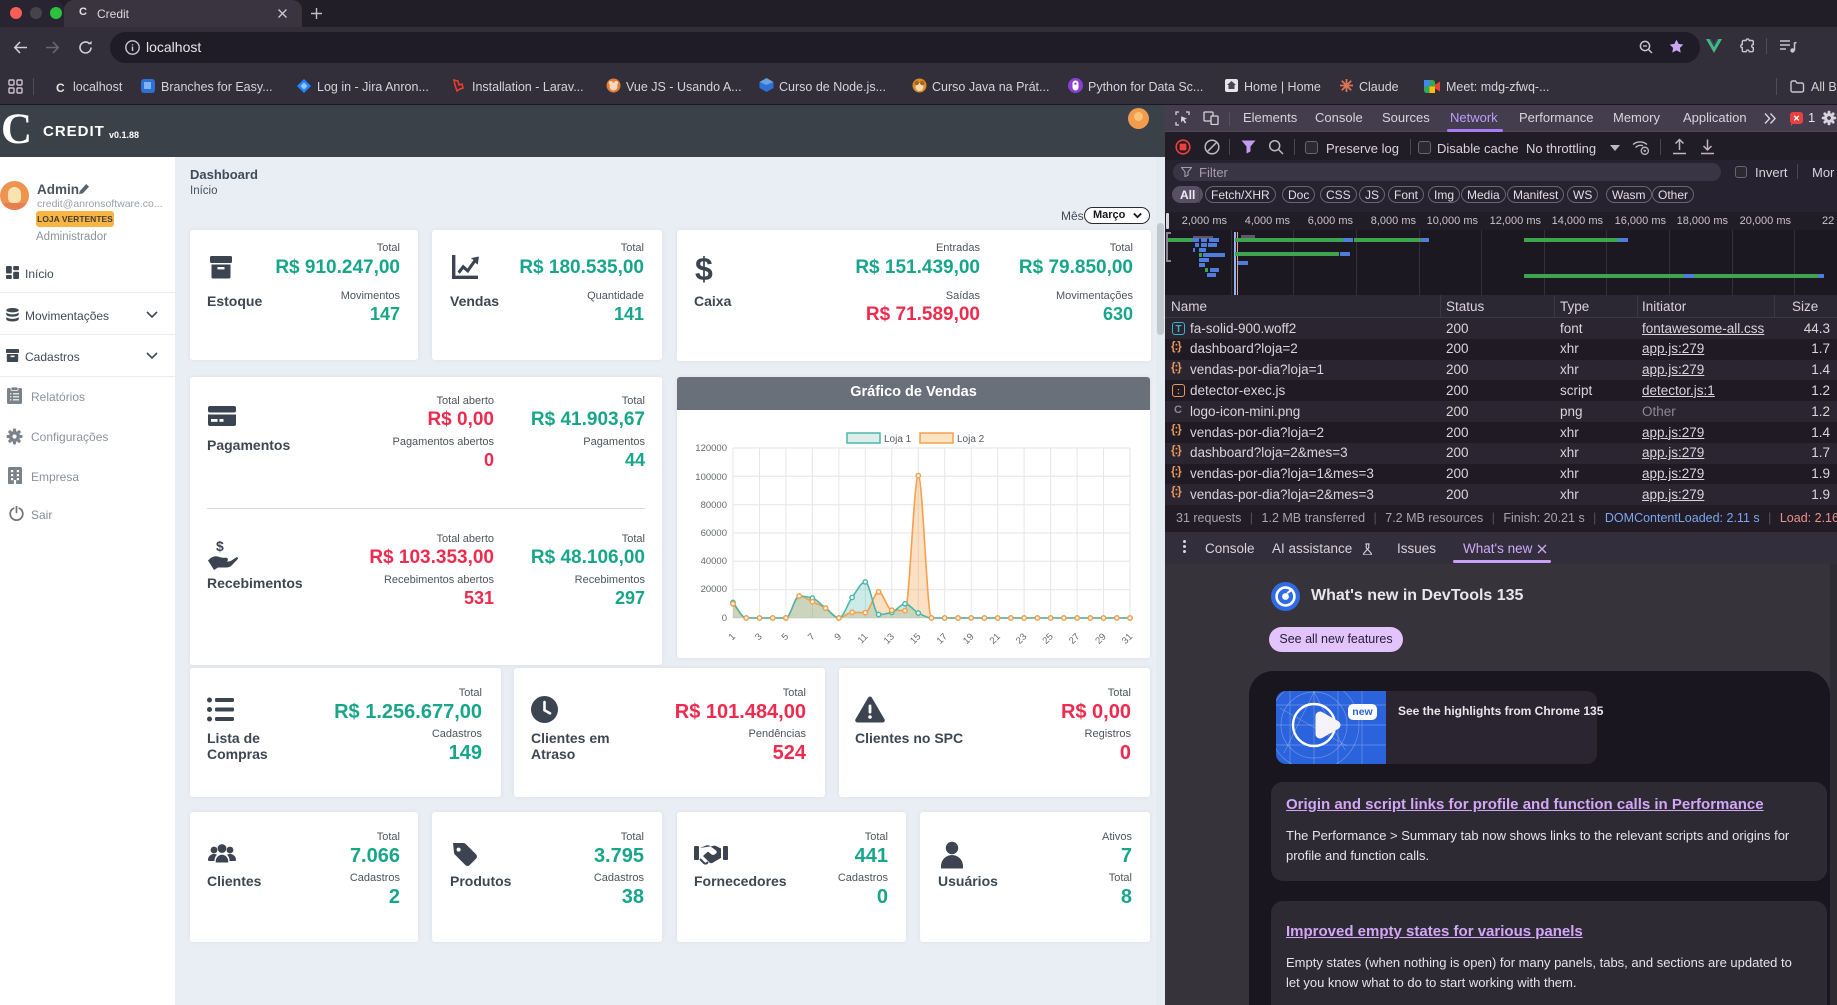 Image resolution: width=1837 pixels, height=1005 pixels. Describe the element at coordinates (995, 638) in the screenshot. I see `svg-text: 21` at that location.